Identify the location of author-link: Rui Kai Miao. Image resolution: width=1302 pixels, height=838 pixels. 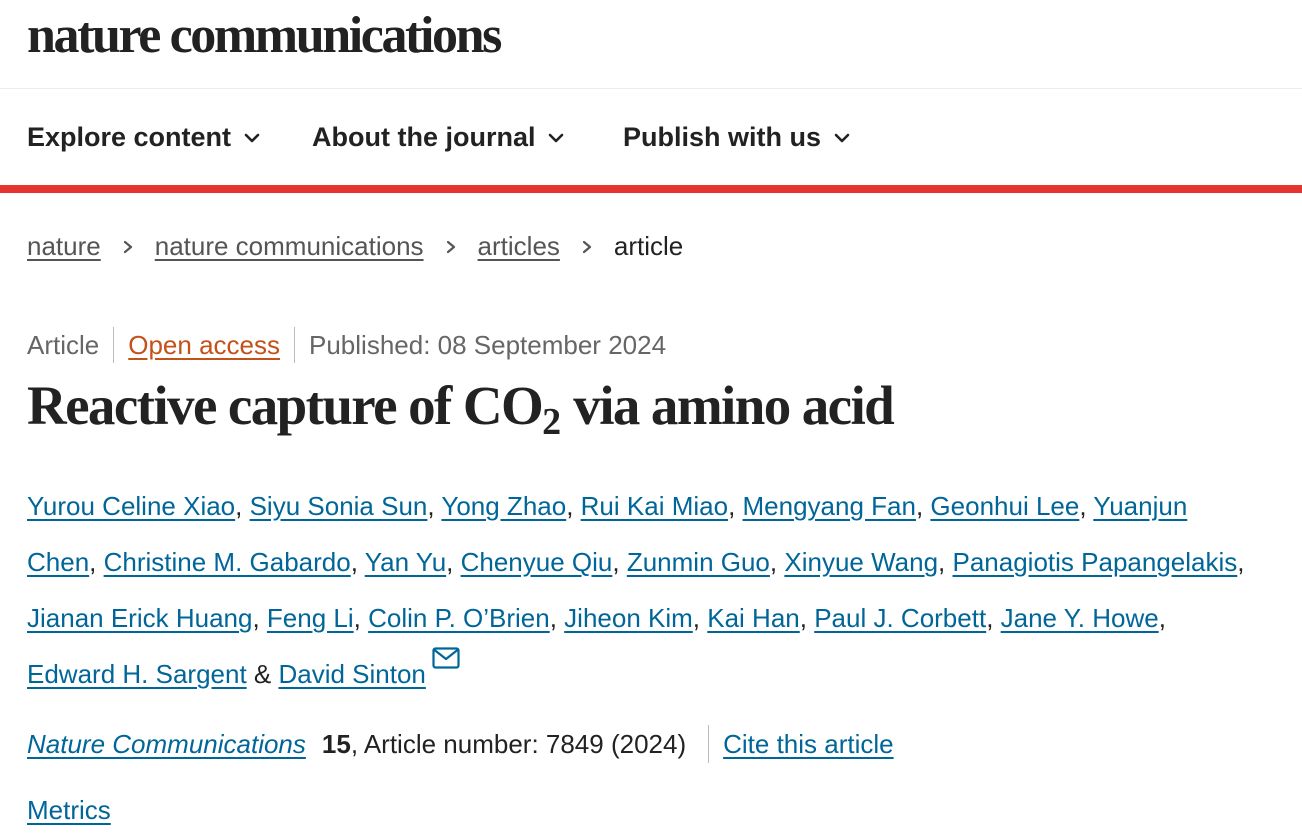
(654, 506).